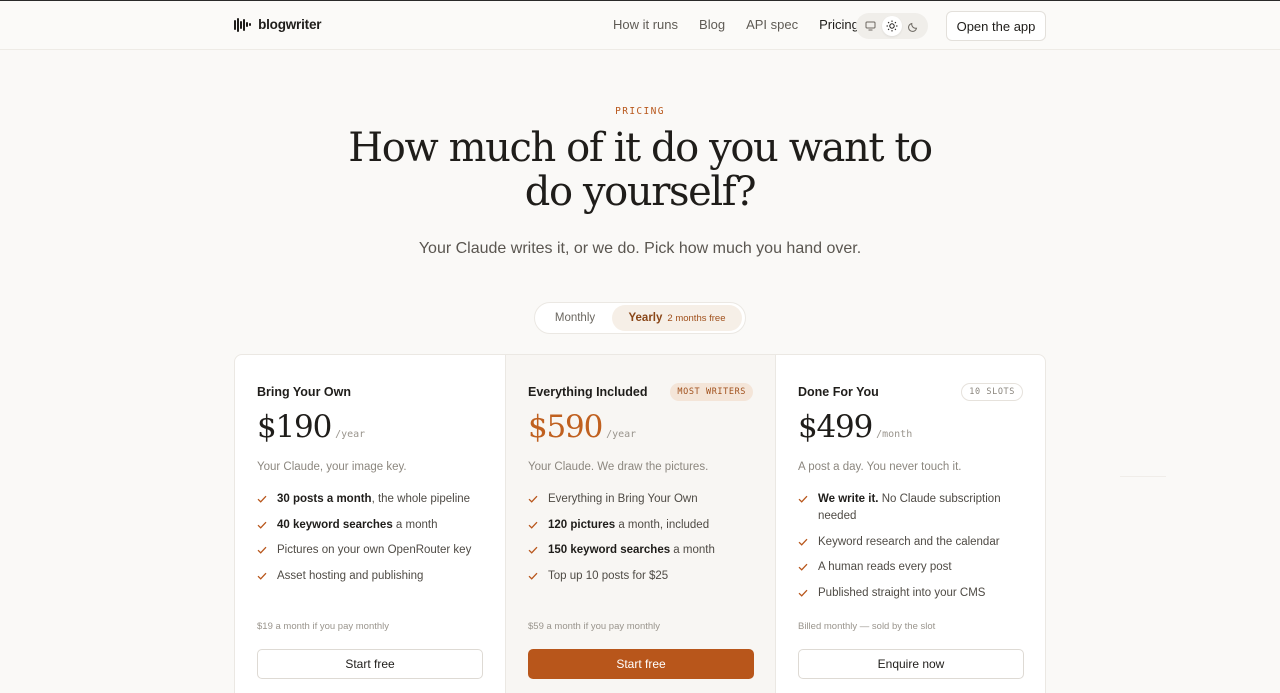 The width and height of the screenshot is (1280, 693). What do you see at coordinates (909, 541) in the screenshot?
I see `feature-text: Keyword research and the calendar` at bounding box center [909, 541].